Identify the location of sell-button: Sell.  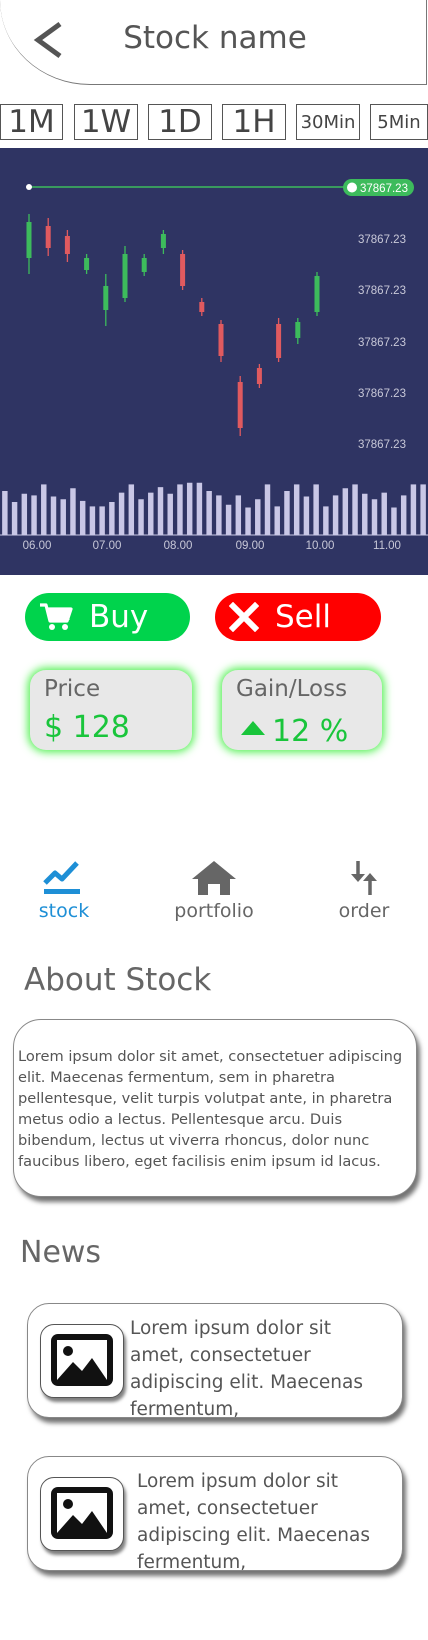
(298, 617).